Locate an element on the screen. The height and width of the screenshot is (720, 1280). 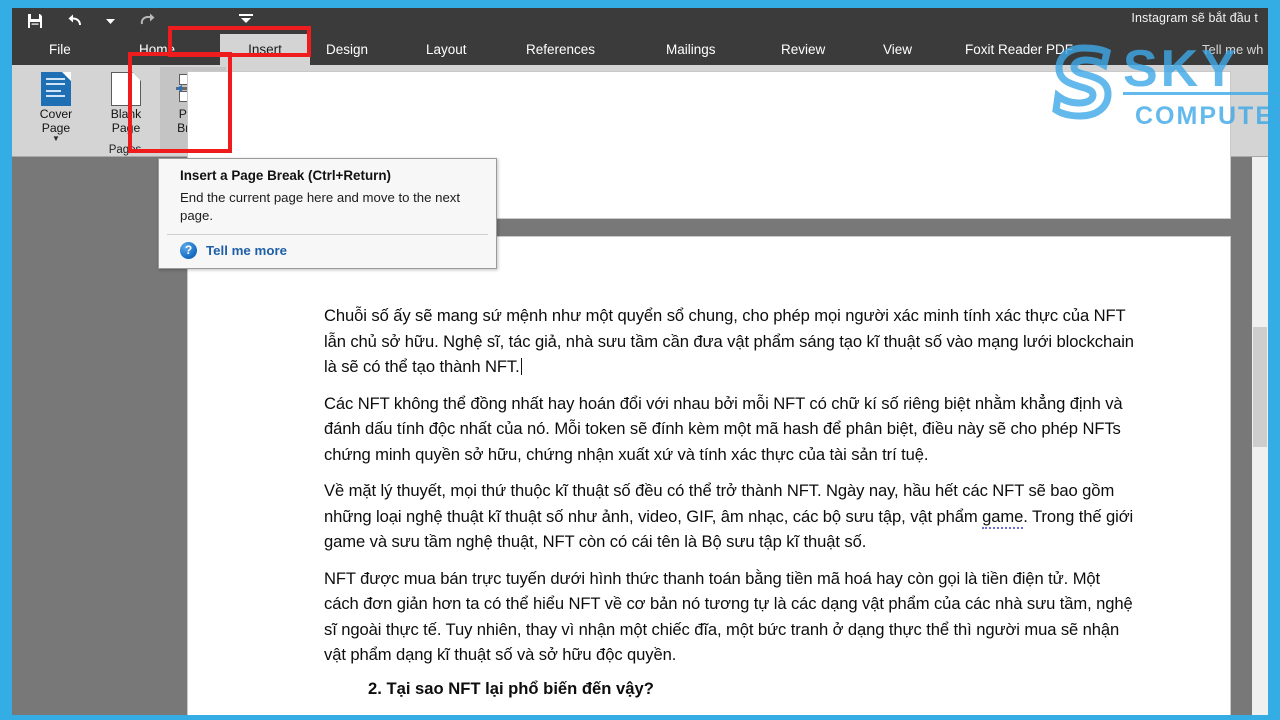
cover-page-icon is located at coordinates (56, 88).